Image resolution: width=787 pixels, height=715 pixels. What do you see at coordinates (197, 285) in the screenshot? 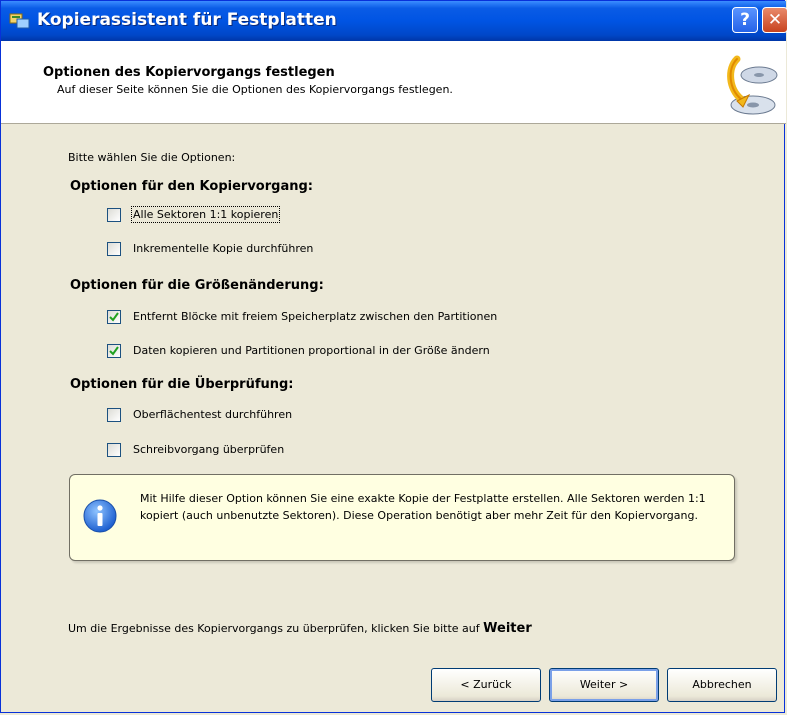
I see `group-title-resize: Optionen für die Größenänderung:` at bounding box center [197, 285].